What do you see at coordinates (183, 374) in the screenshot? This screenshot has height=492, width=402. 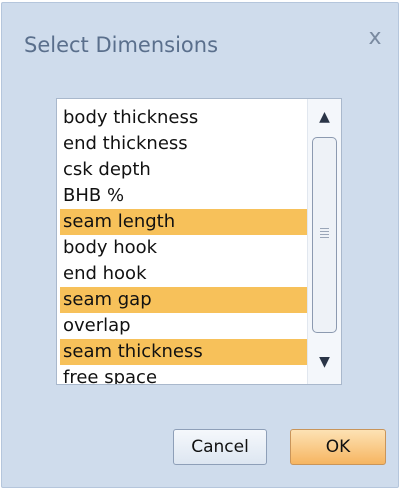 I see `list-item: free space` at bounding box center [183, 374].